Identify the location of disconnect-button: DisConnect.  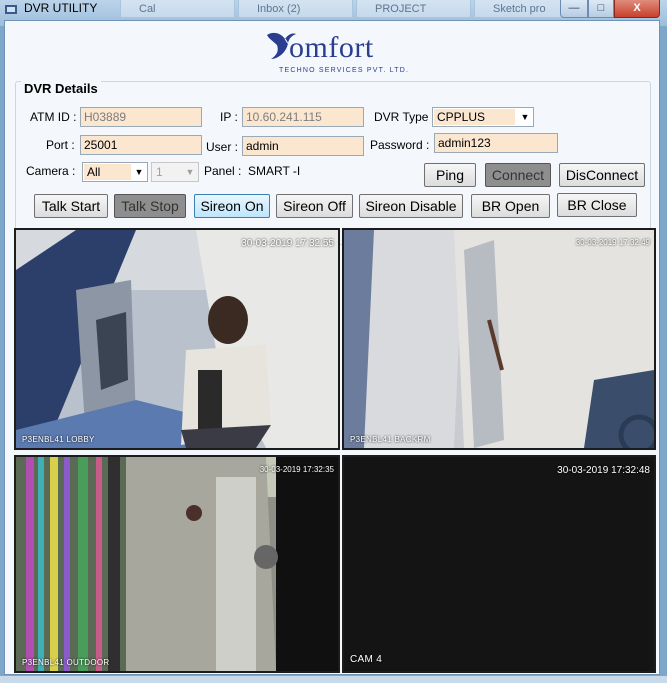
(602, 175).